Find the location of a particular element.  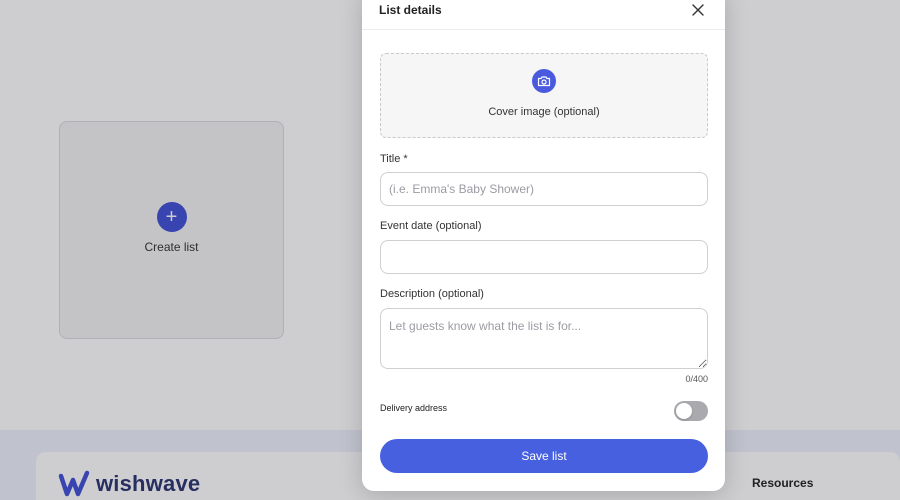

description-textarea is located at coordinates (544, 338).